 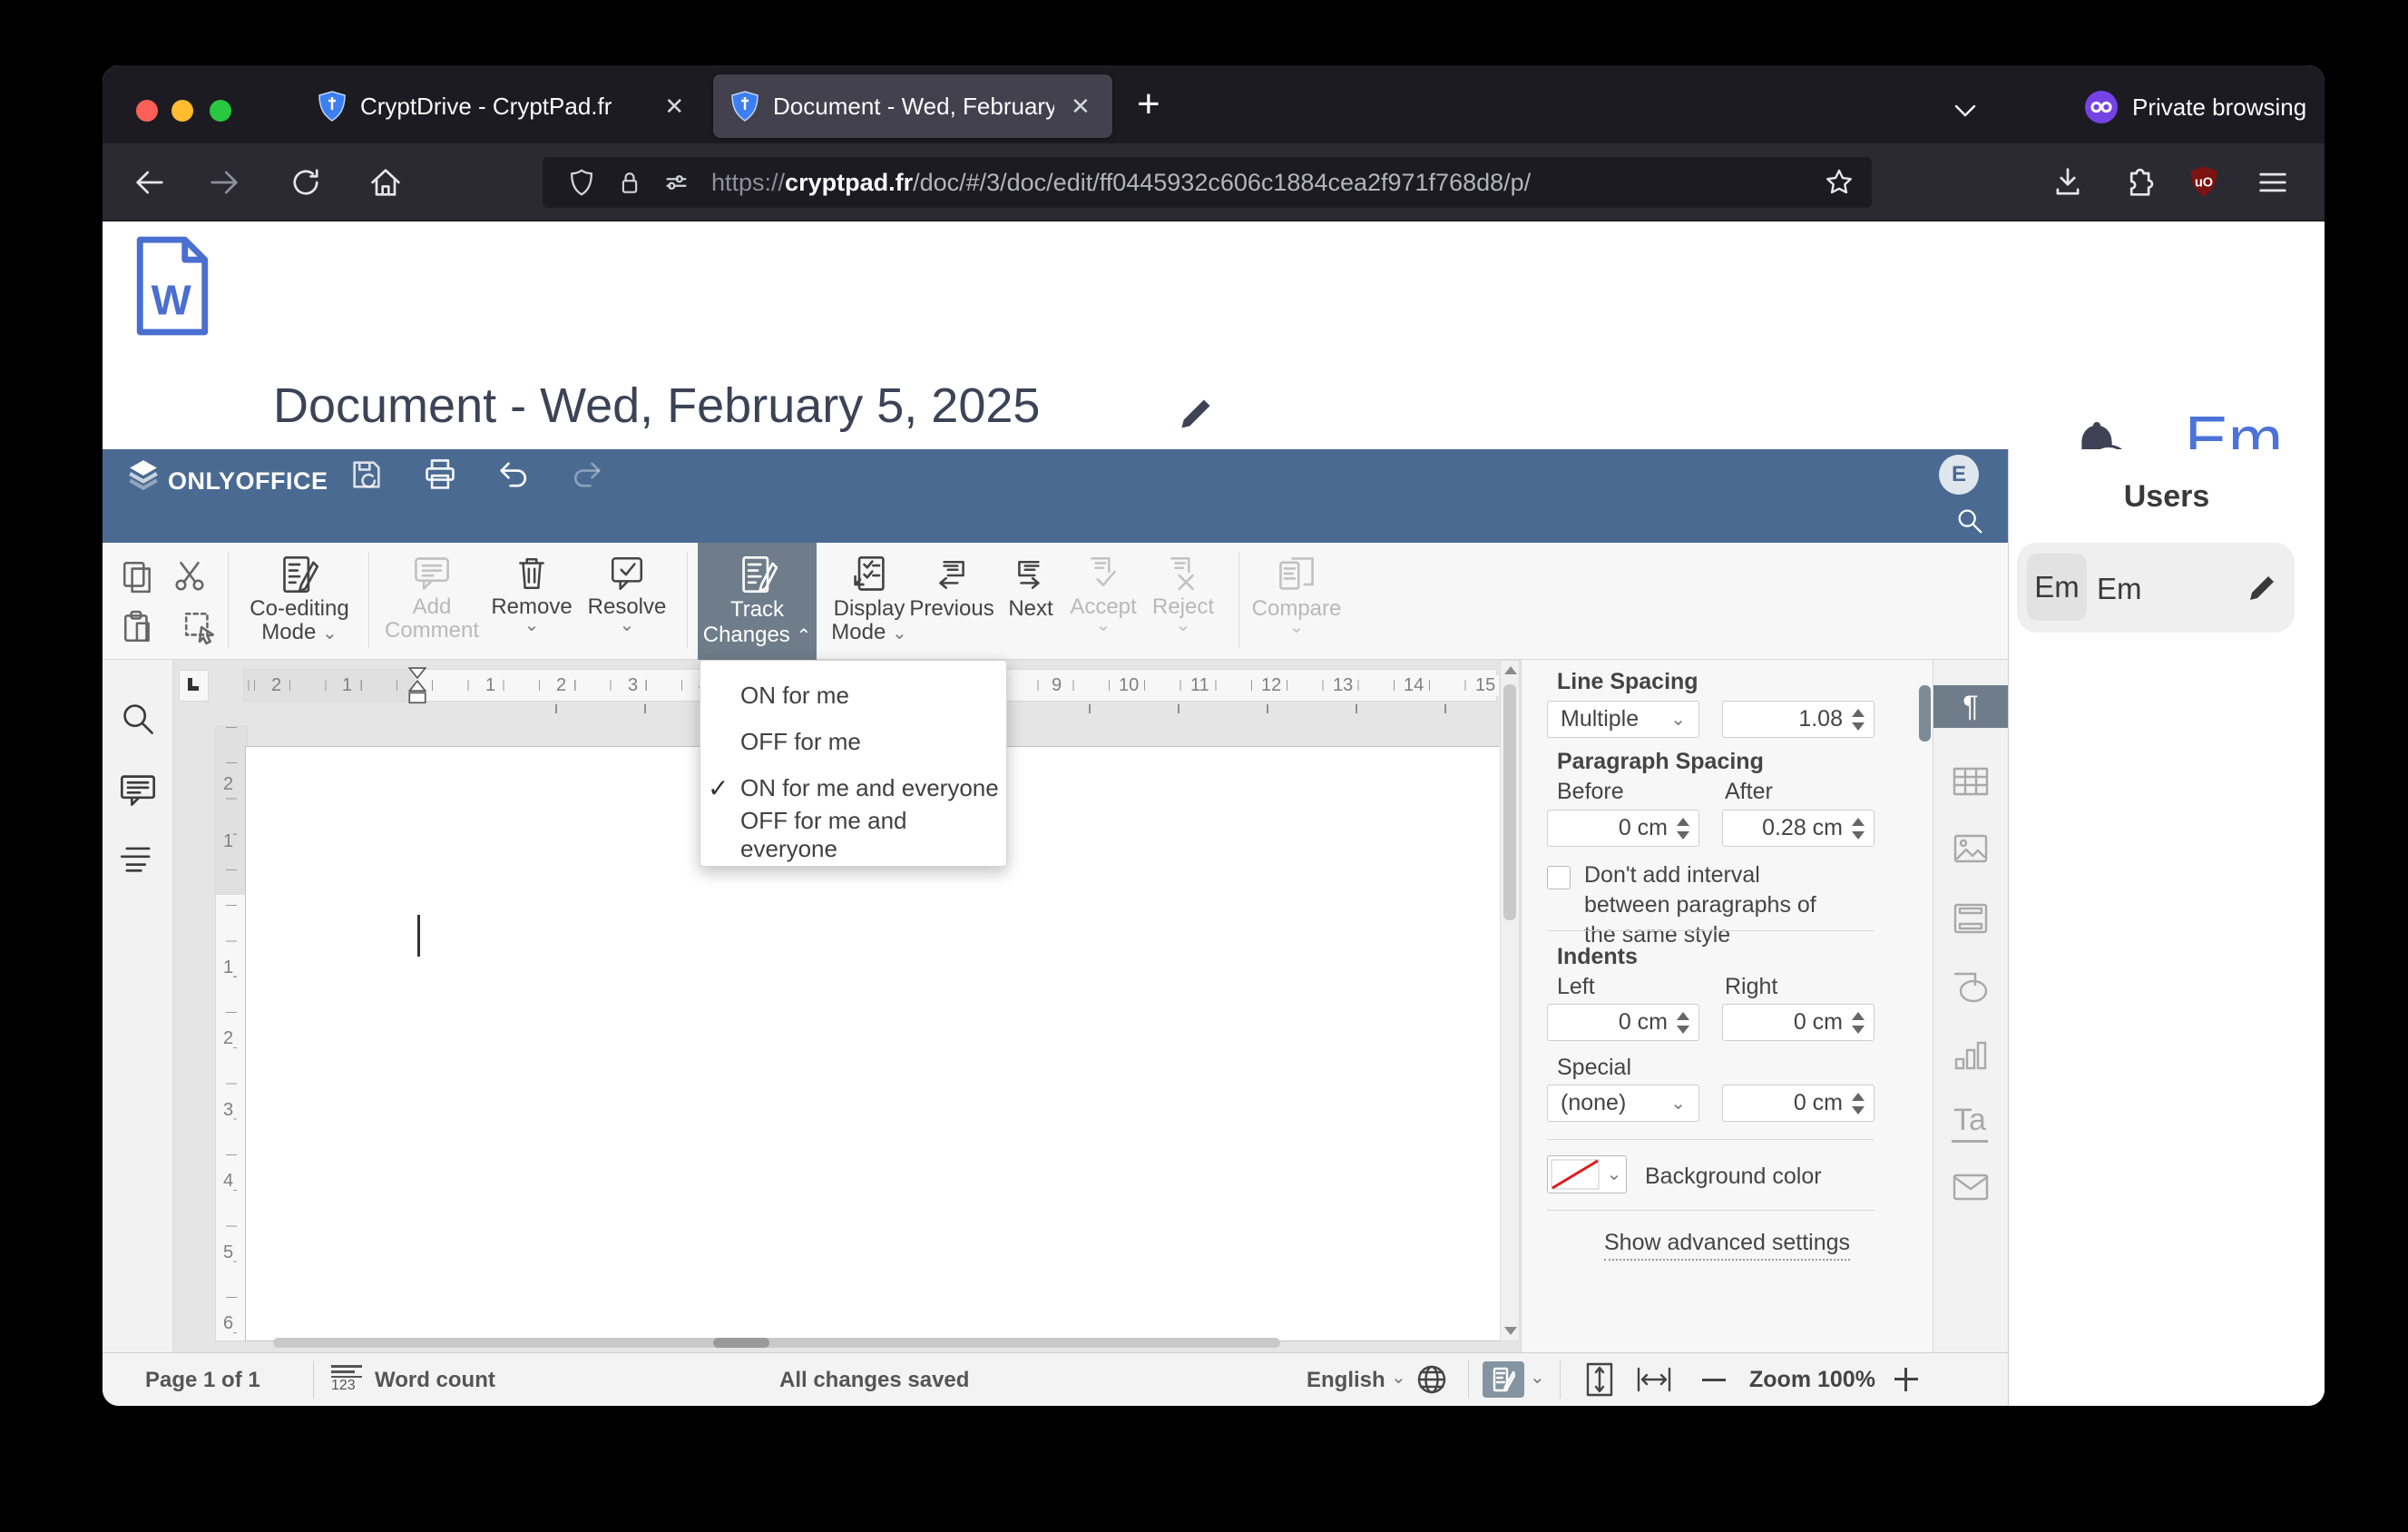 What do you see at coordinates (1623, 1022) in the screenshot?
I see `indent-left-spinner: 0 cm` at bounding box center [1623, 1022].